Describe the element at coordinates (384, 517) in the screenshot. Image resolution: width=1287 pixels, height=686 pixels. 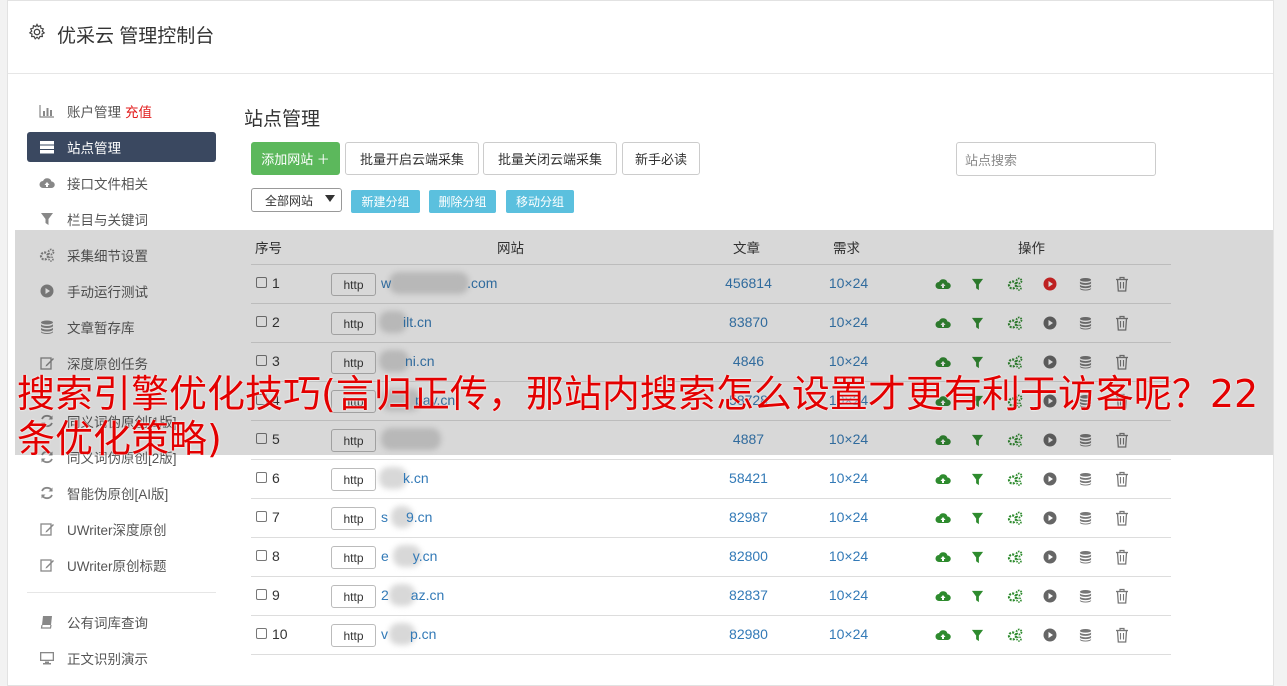
I see `site-prefix: s` at that location.